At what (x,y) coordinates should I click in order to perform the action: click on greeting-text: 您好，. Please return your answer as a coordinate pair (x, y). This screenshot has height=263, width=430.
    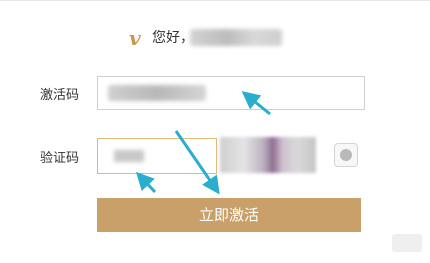
    Looking at the image, I should click on (173, 38).